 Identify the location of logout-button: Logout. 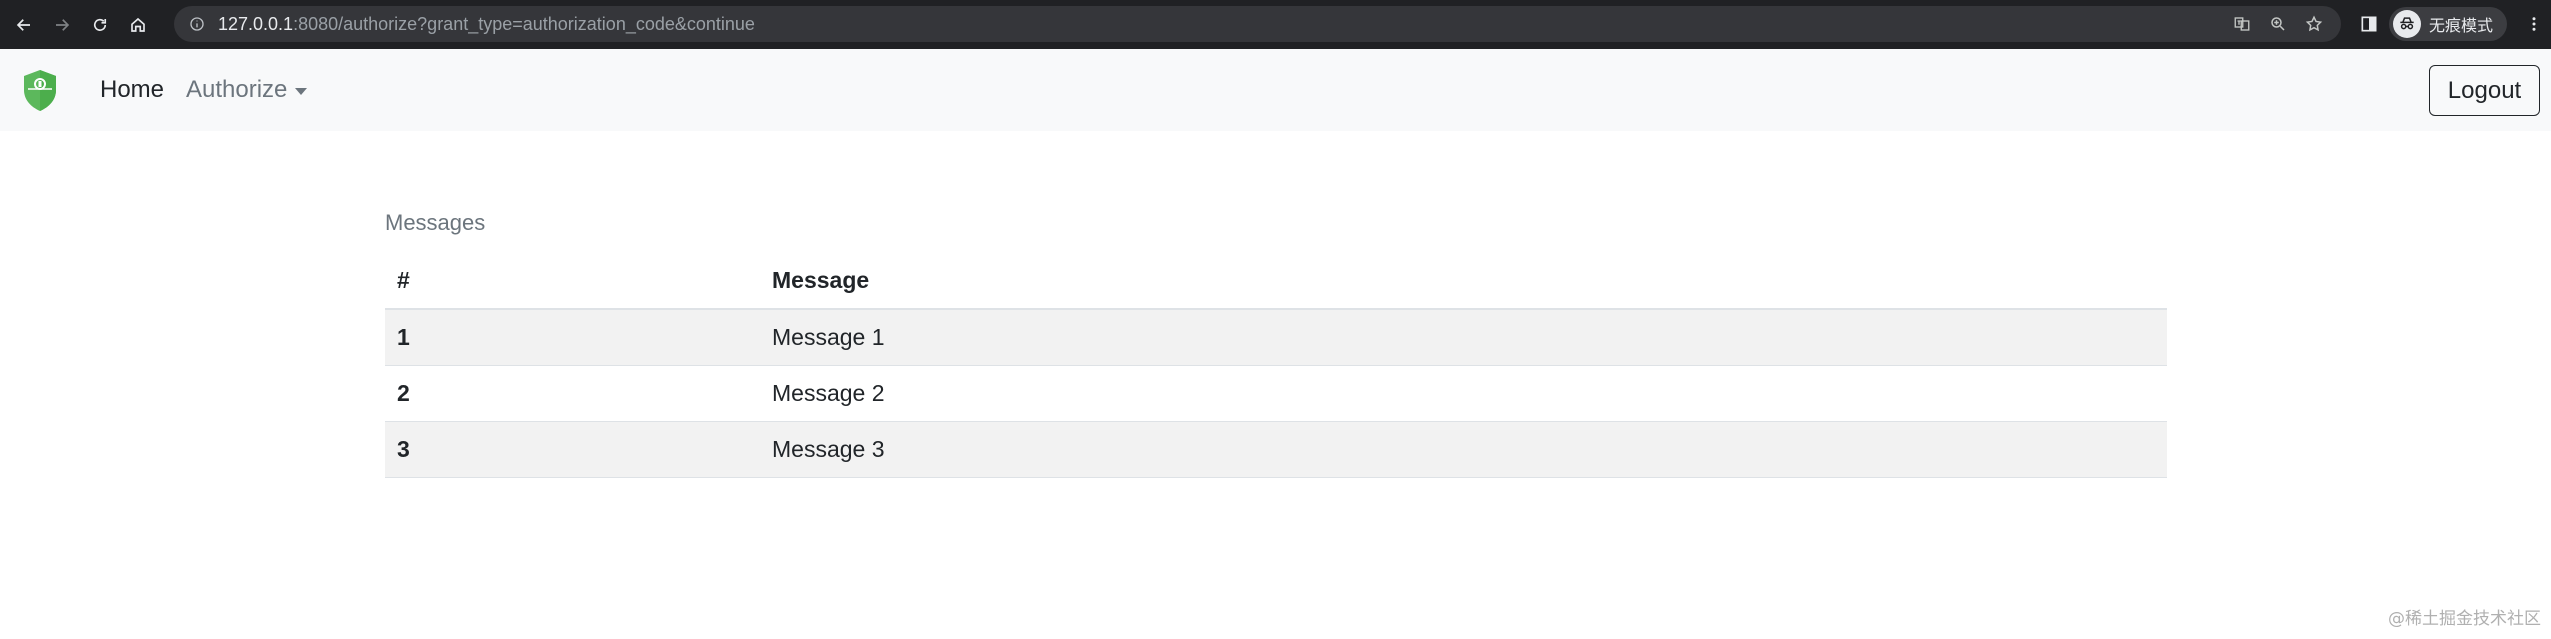
(2484, 90).